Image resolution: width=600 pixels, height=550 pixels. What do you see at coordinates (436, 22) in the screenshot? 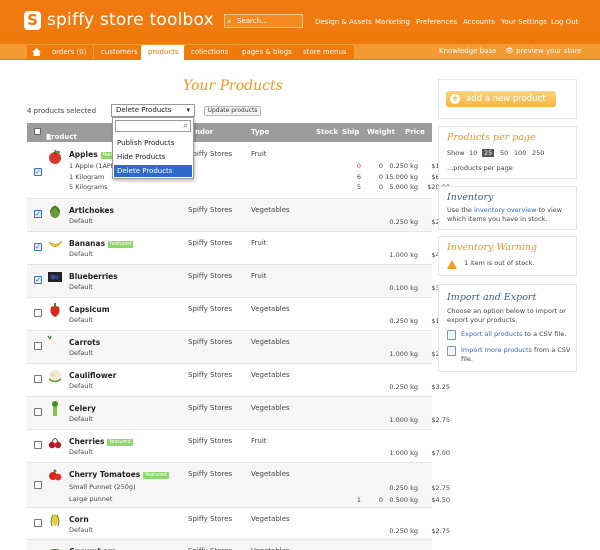
I see `nav-preferences: Preferences` at bounding box center [436, 22].